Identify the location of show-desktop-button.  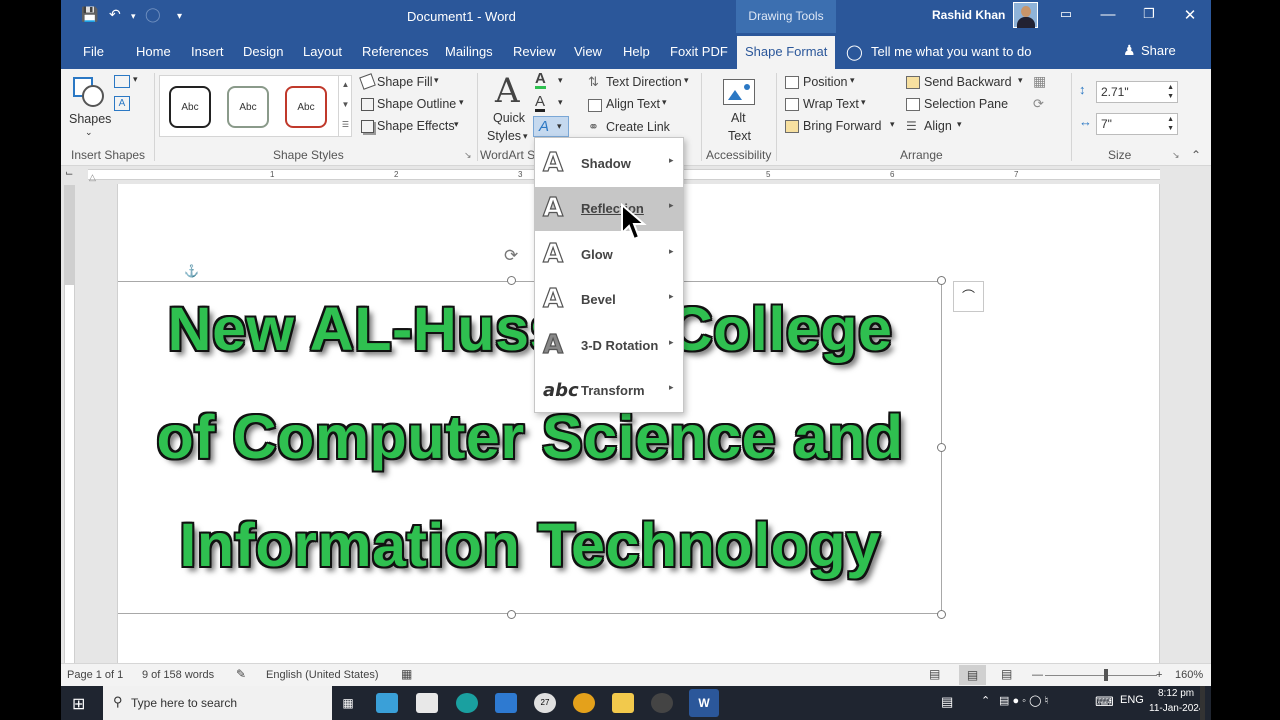
(1202, 703).